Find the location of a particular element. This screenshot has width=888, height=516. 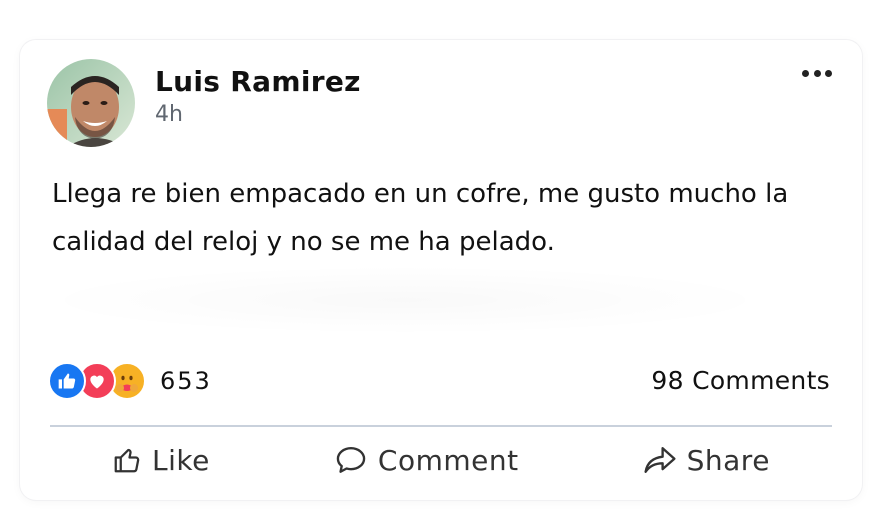

action-bar: Like Comment Share is located at coordinates (441, 460).